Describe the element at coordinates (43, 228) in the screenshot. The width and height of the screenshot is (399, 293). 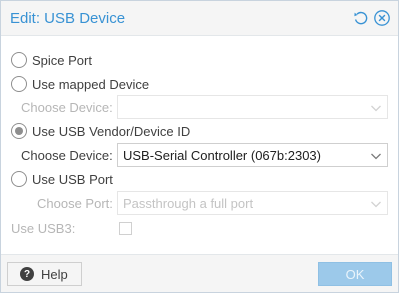
I see `use-usb3-label: Use USB3:` at that location.